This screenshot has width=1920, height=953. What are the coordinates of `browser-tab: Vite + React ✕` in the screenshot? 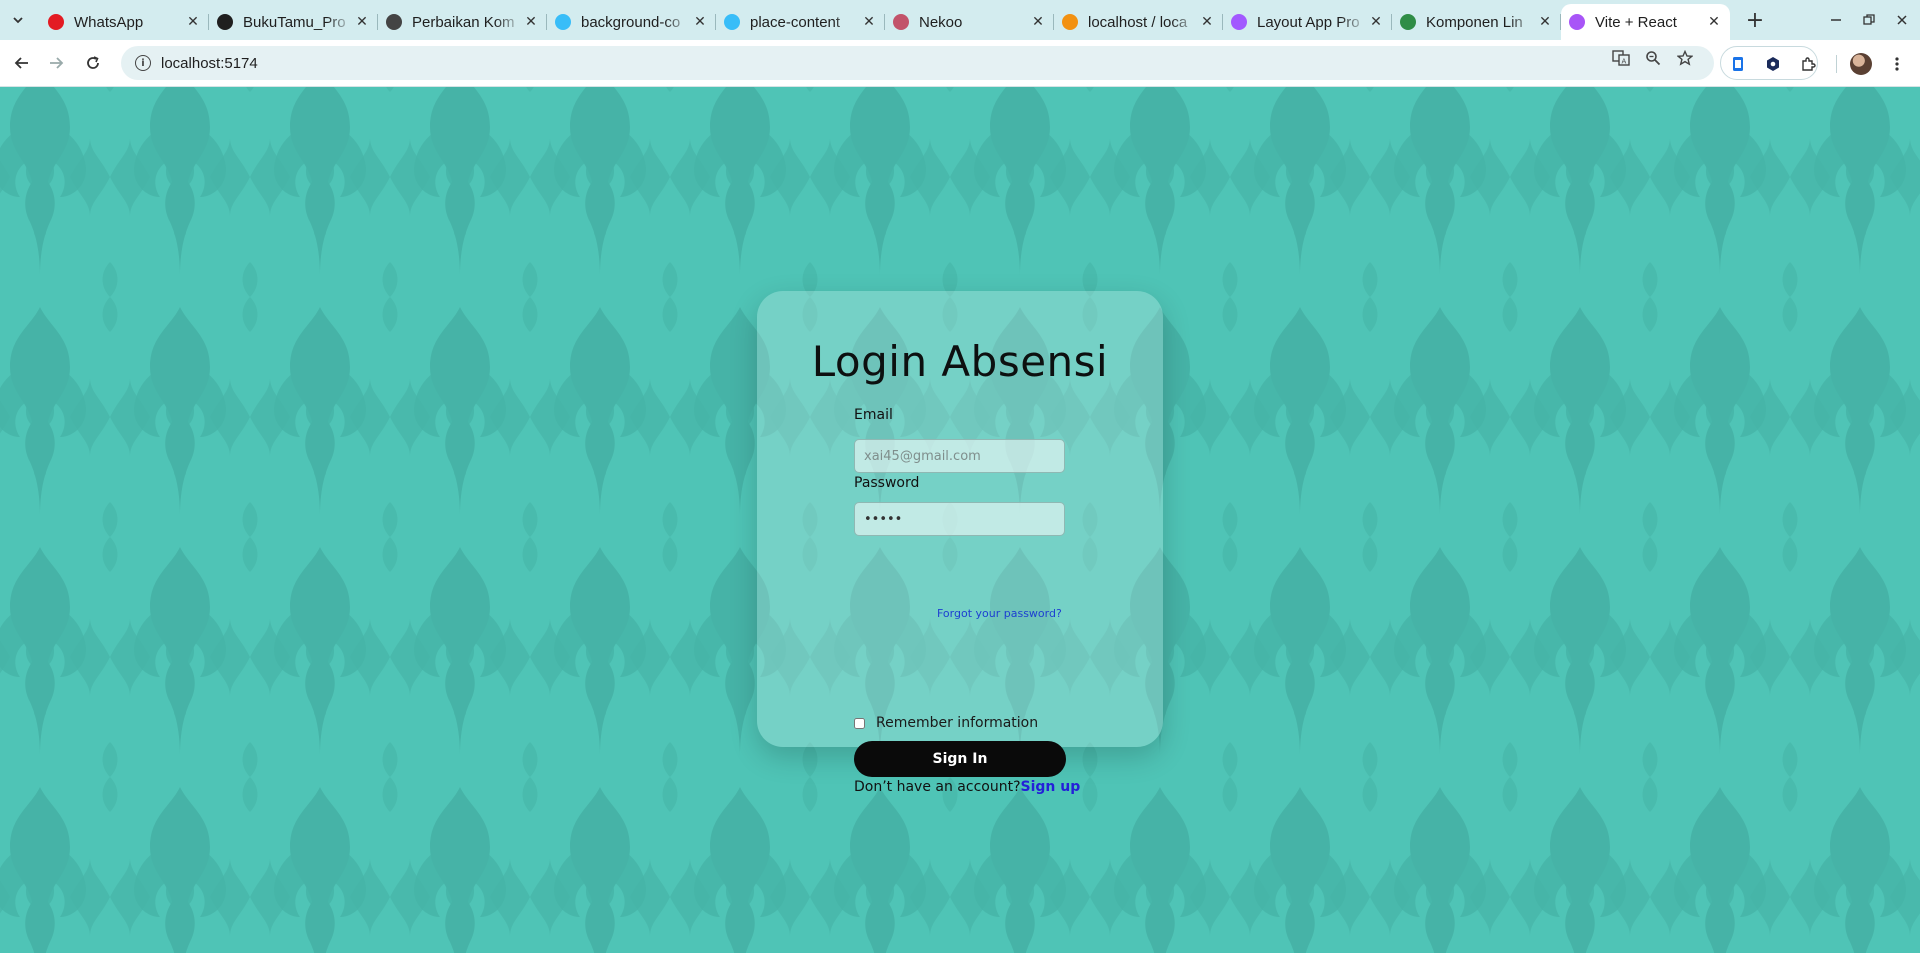 It's located at (1645, 22).